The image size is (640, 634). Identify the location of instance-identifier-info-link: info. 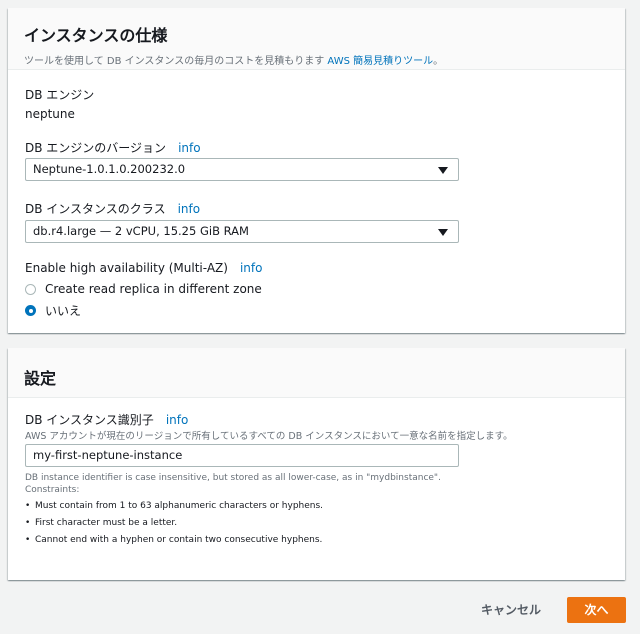
(177, 420).